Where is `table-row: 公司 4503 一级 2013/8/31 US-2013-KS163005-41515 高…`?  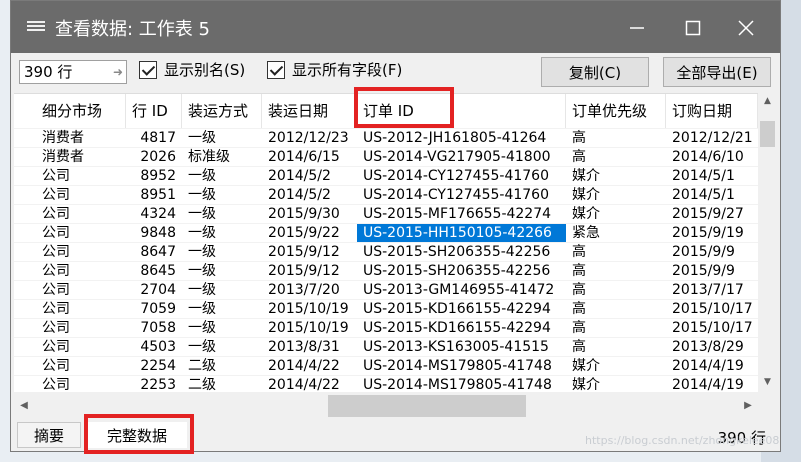 table-row: 公司 4503 一级 2013/8/31 US-2013-KS163005-41515 高… is located at coordinates (386, 346).